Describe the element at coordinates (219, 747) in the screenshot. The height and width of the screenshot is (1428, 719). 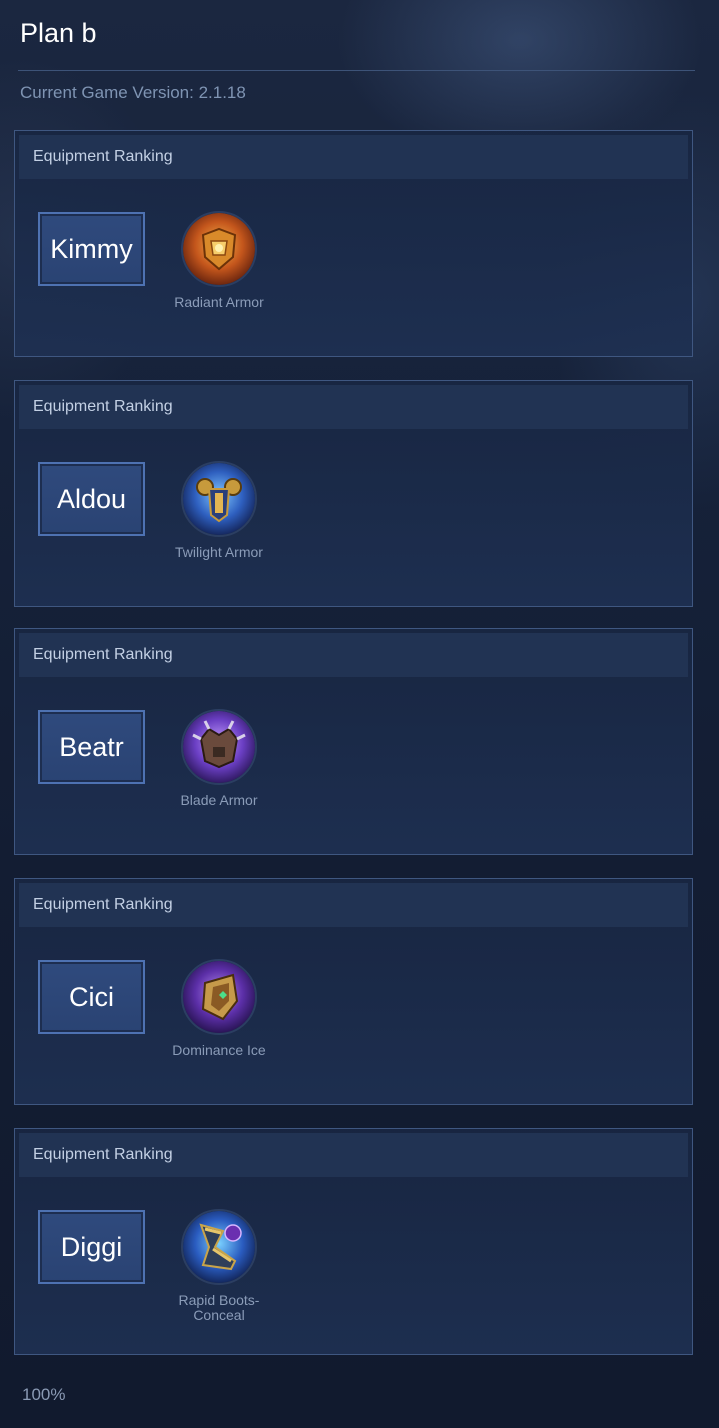
I see `blade-armor-icon` at that location.